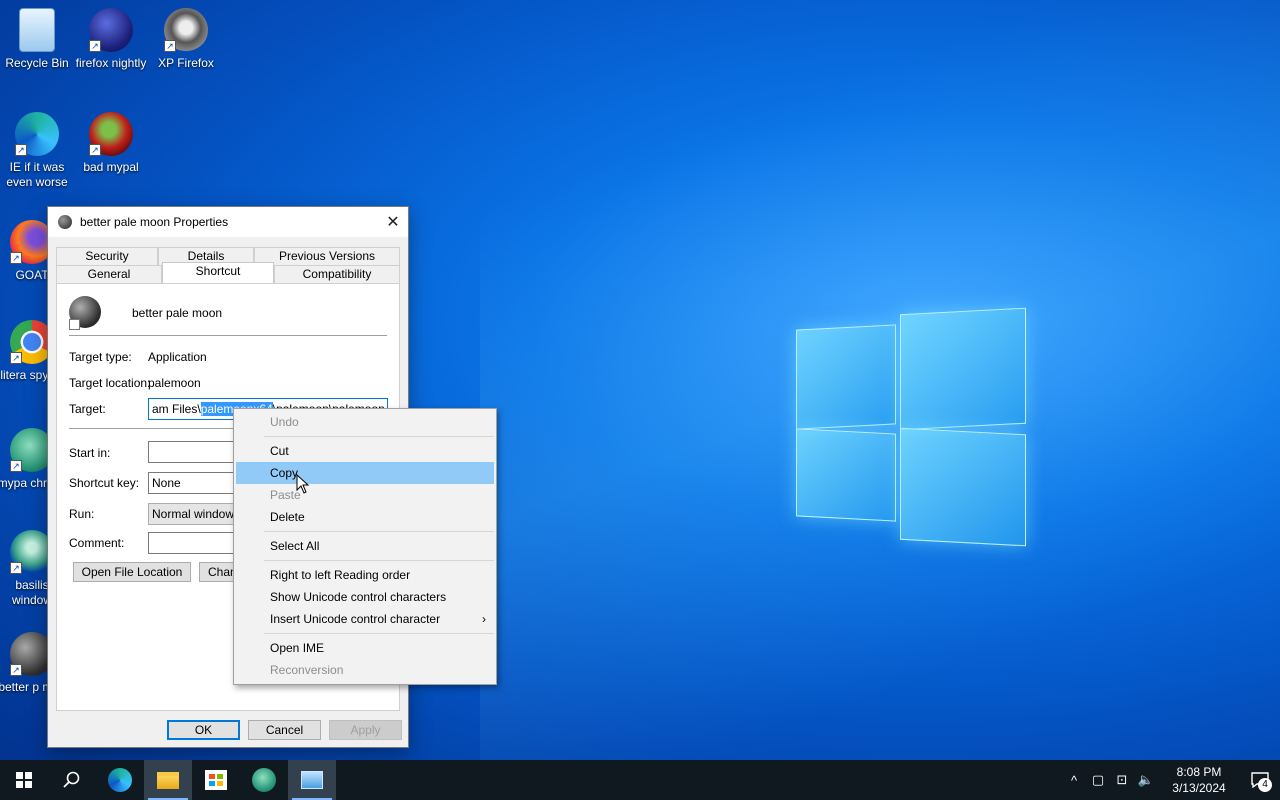 The height and width of the screenshot is (800, 1280). What do you see at coordinates (337, 274) in the screenshot?
I see `tab-compatibility: Compatibility` at bounding box center [337, 274].